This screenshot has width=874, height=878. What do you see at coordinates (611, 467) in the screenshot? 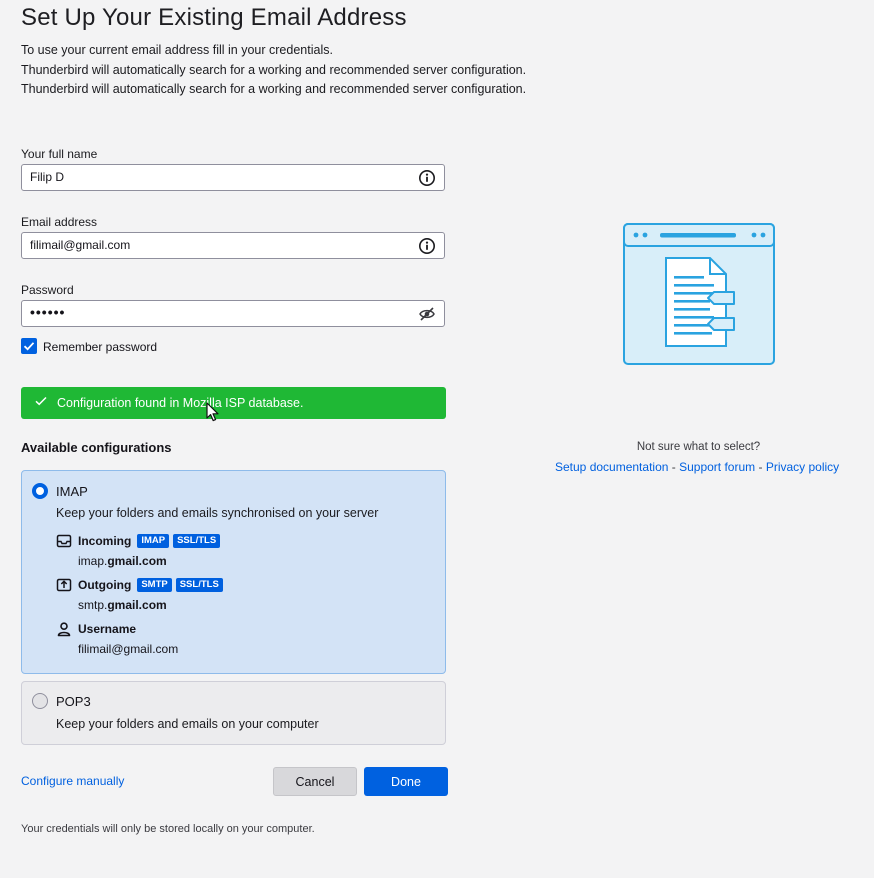
I see `setup-documentation-link: Setup documentation` at bounding box center [611, 467].